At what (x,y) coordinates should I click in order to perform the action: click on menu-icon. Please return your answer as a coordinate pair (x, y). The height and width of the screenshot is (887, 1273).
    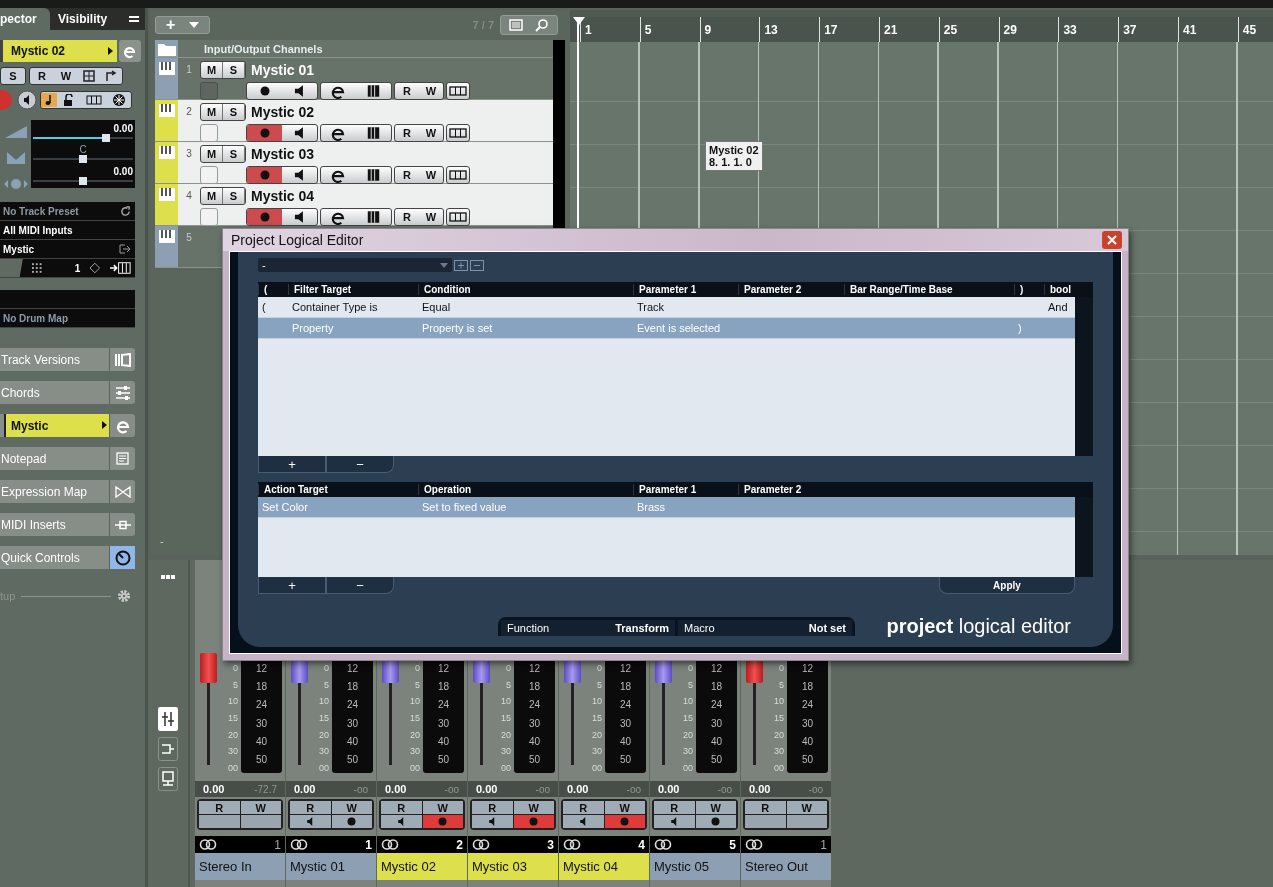
    Looking at the image, I should click on (134, 19).